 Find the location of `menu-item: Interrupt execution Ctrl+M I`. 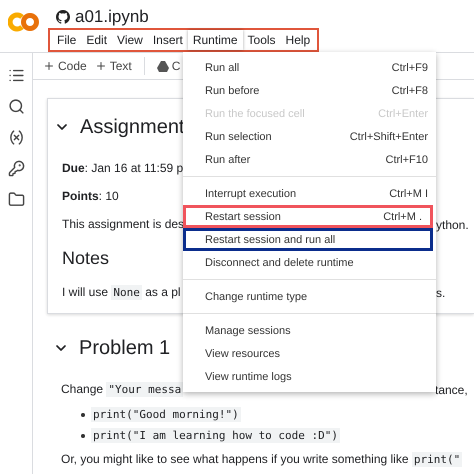

menu-item: Interrupt execution Ctrl+M I is located at coordinates (309, 193).